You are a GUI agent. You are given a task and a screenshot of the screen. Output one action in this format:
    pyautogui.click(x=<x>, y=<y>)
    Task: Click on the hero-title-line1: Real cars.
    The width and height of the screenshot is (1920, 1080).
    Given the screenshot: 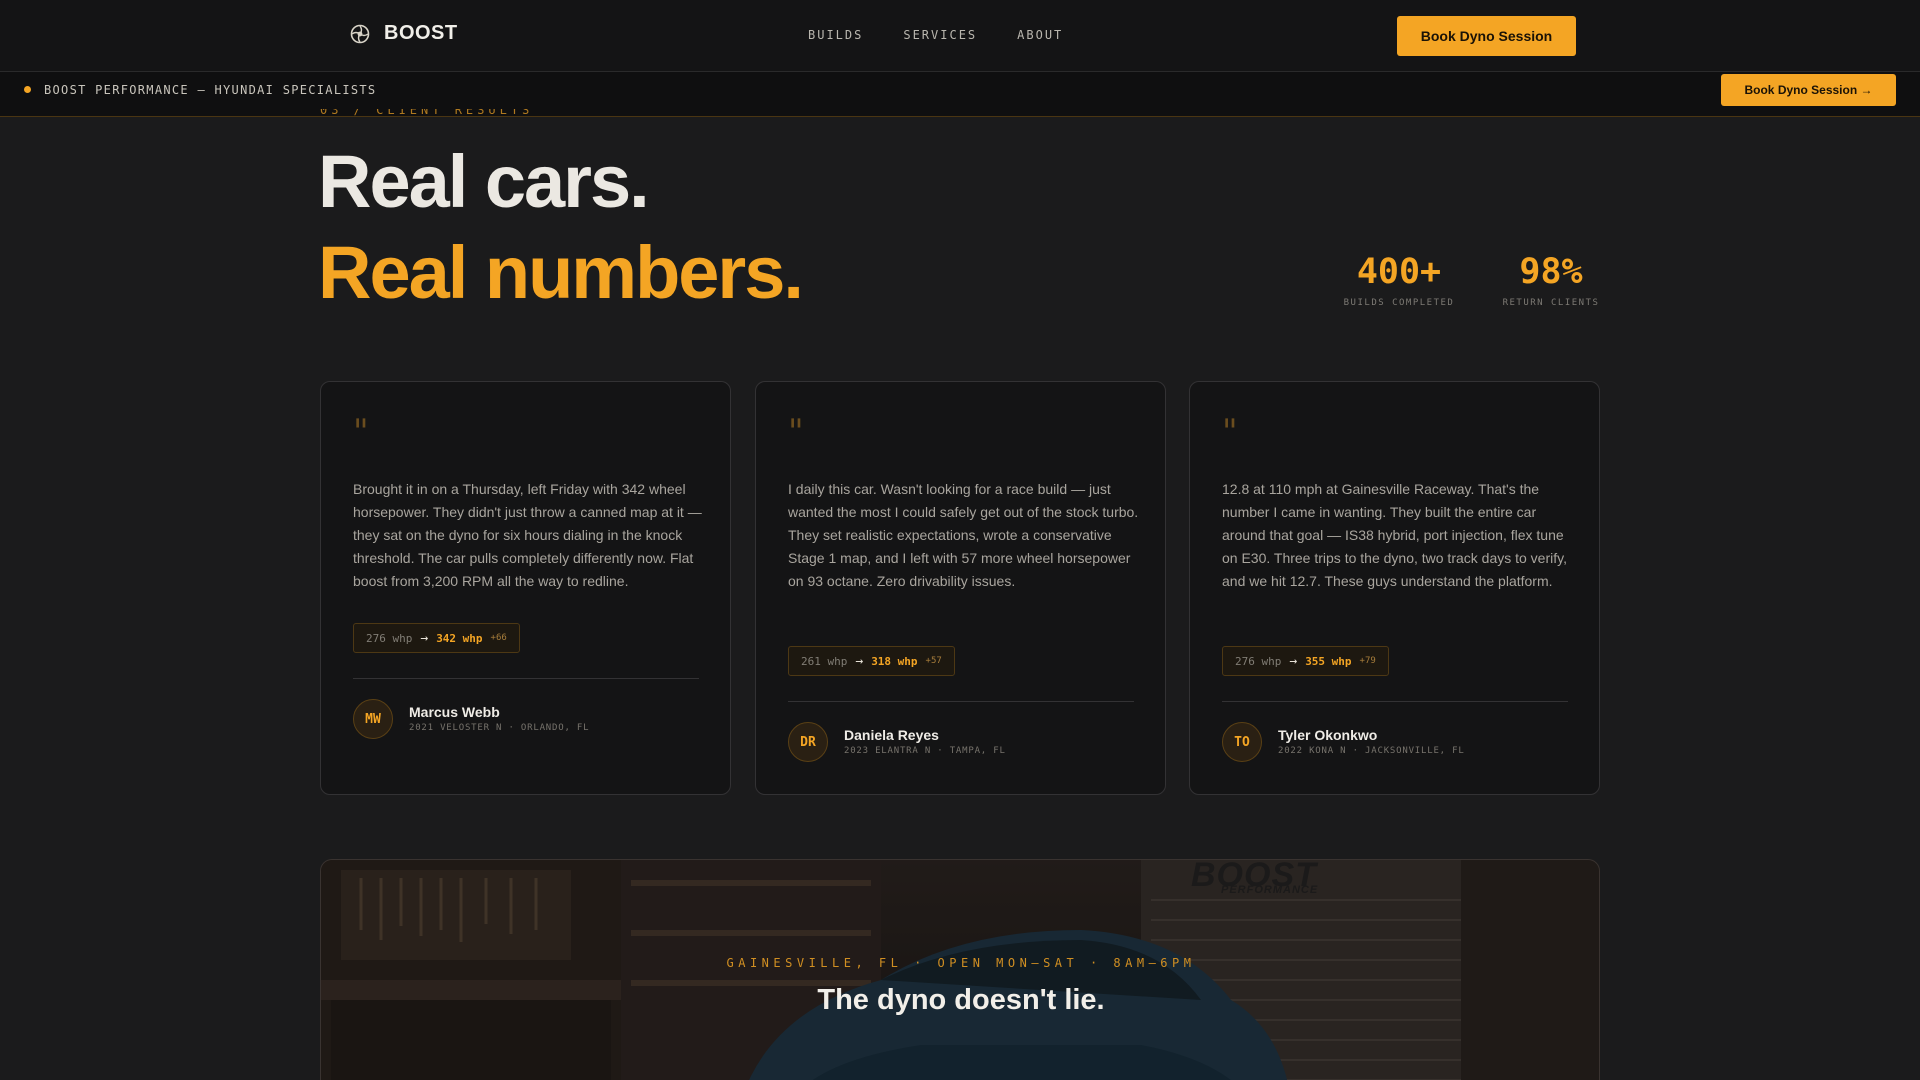 What is the action you would take?
    pyautogui.click(x=484, y=181)
    